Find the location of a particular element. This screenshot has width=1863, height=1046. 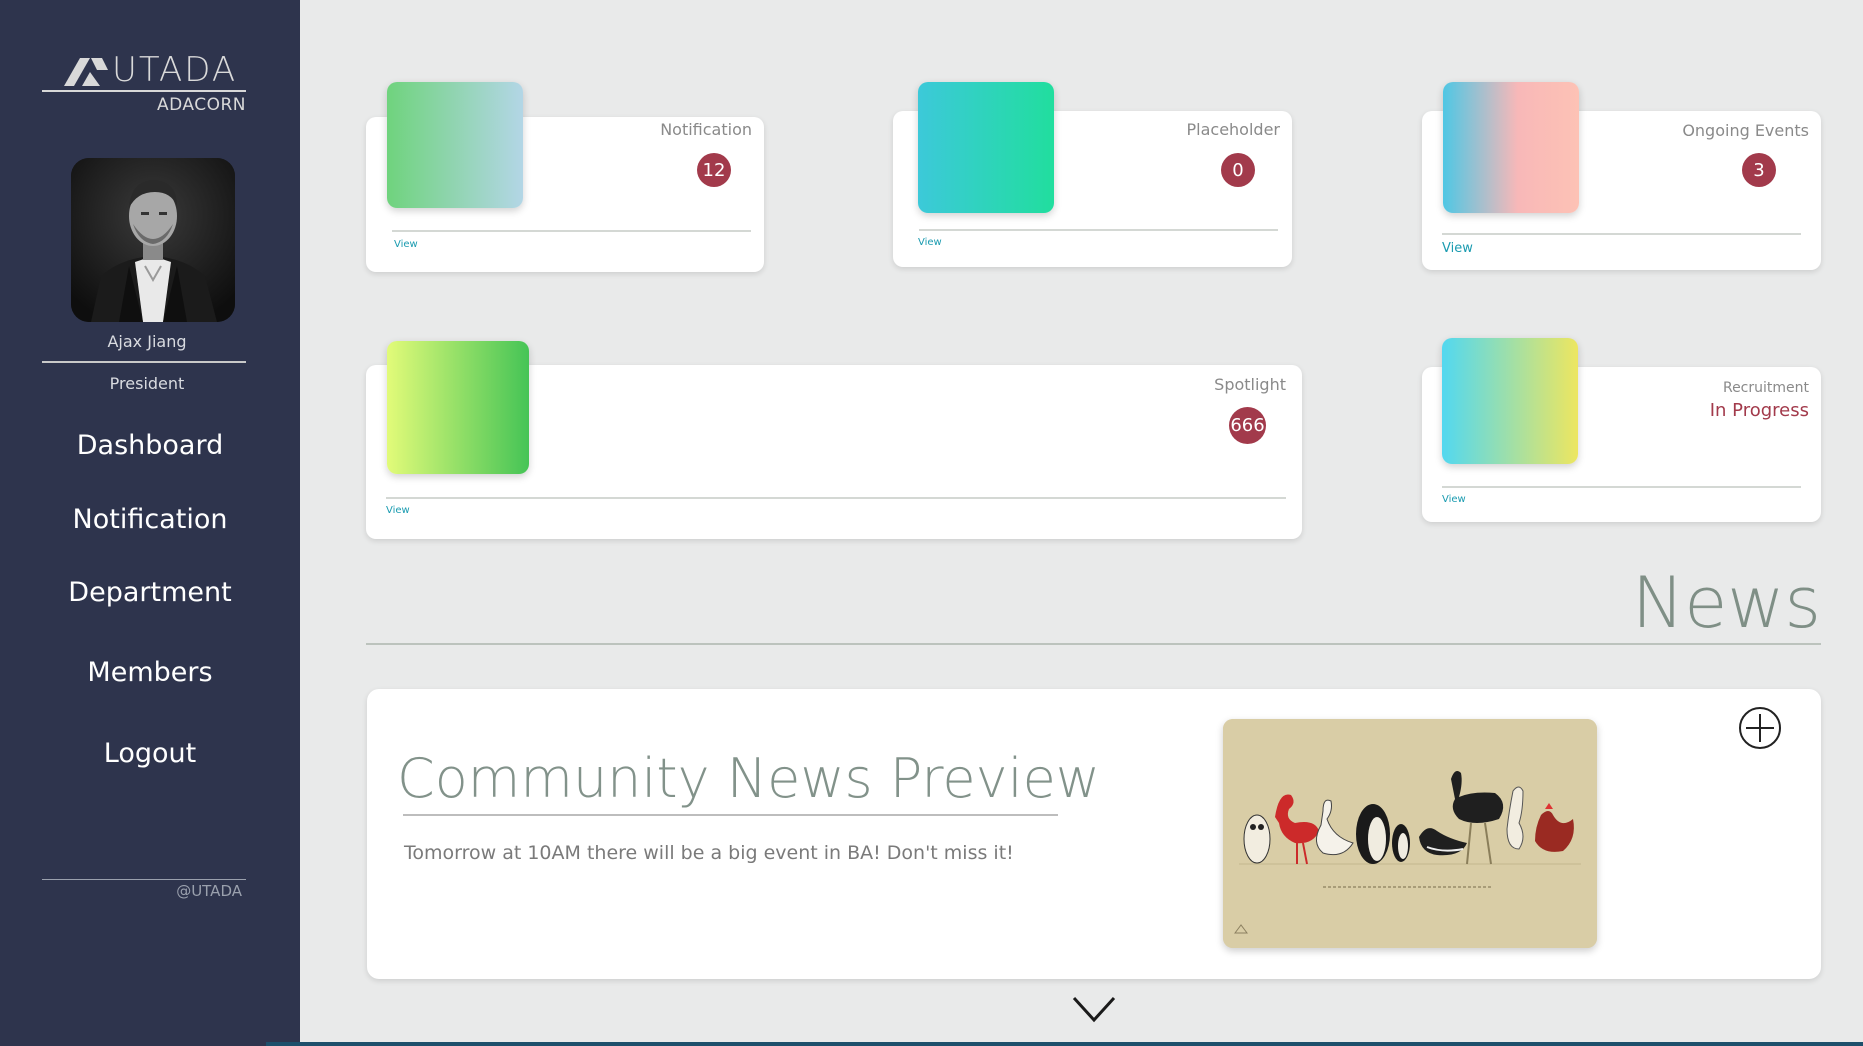

avatar-portrait is located at coordinates (153, 240).